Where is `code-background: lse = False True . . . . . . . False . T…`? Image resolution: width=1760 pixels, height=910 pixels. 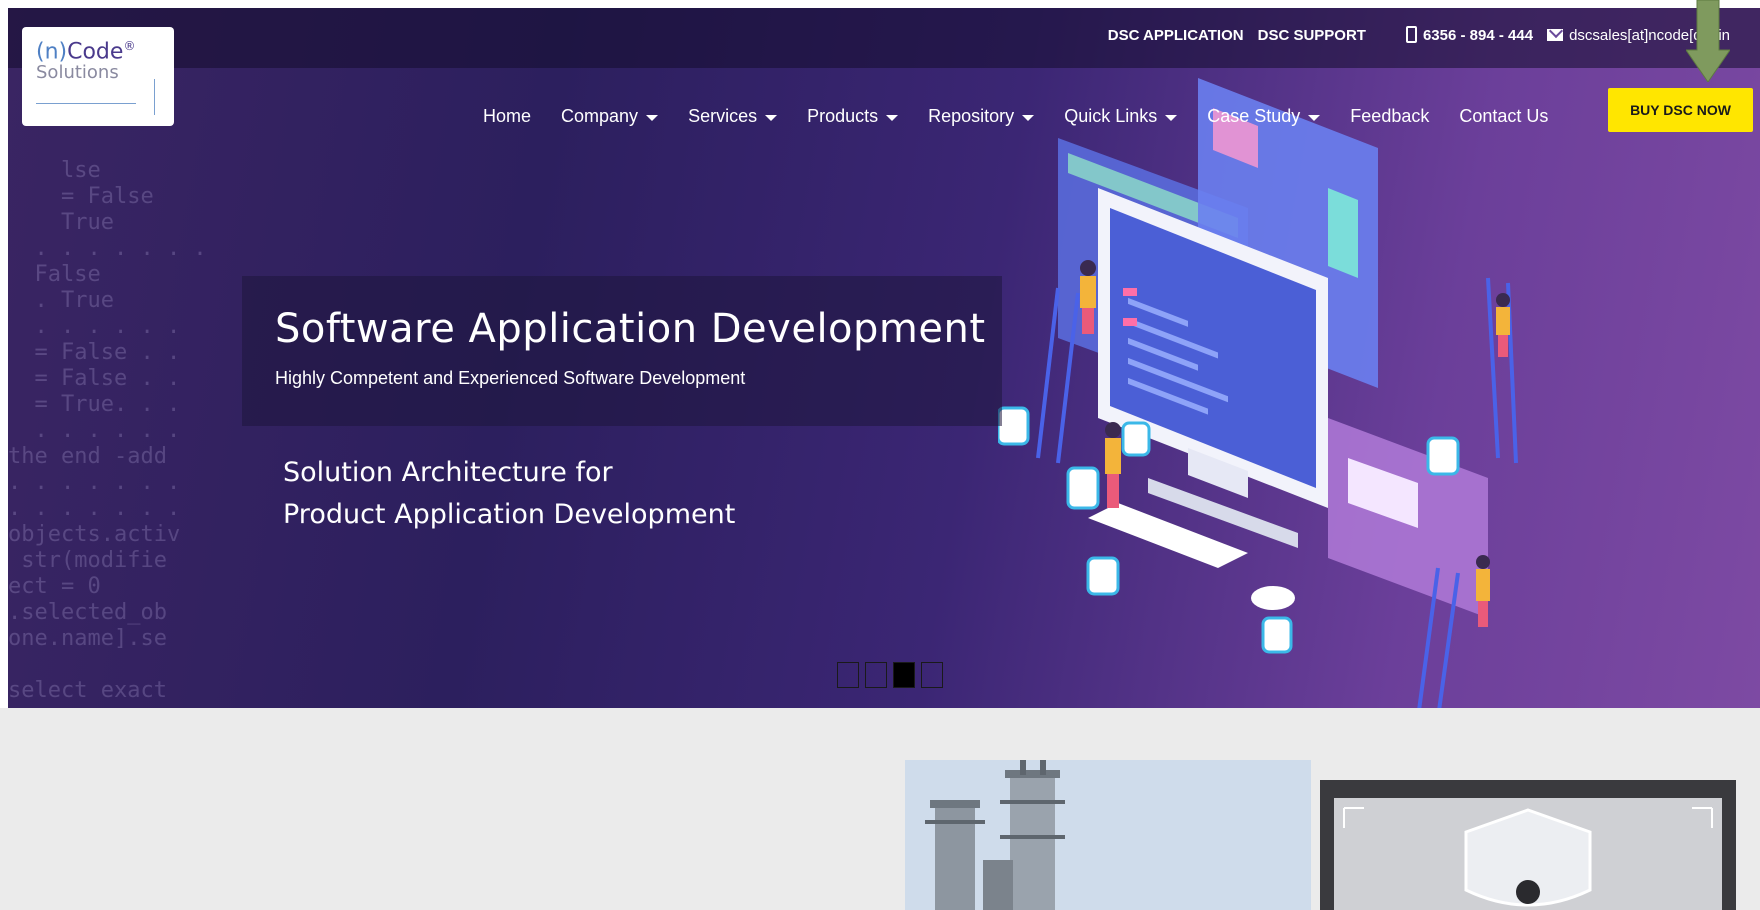
code-background: lse = False True . . . . . . . False . T… is located at coordinates (107, 430).